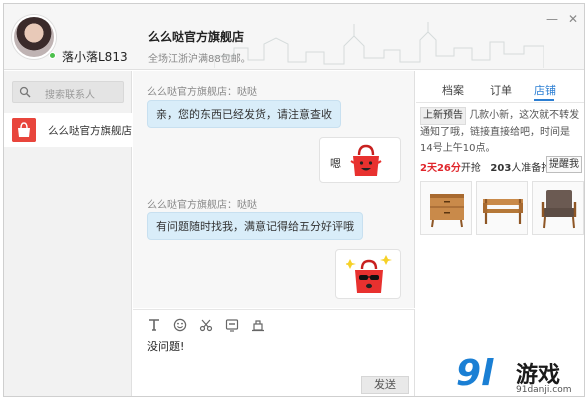 Image resolution: width=588 pixels, height=400 pixels. I want to click on contact-item: 么么哒官方旗舰店, so click(68, 130).